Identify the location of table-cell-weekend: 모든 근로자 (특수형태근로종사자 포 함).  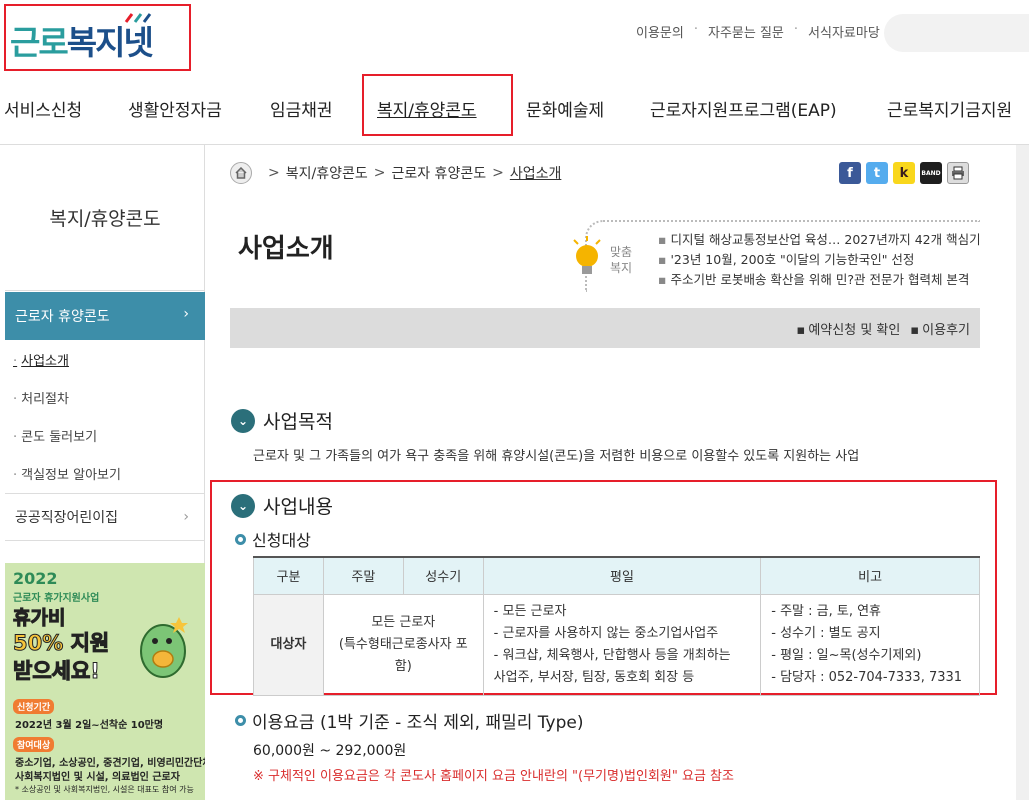
(403, 644).